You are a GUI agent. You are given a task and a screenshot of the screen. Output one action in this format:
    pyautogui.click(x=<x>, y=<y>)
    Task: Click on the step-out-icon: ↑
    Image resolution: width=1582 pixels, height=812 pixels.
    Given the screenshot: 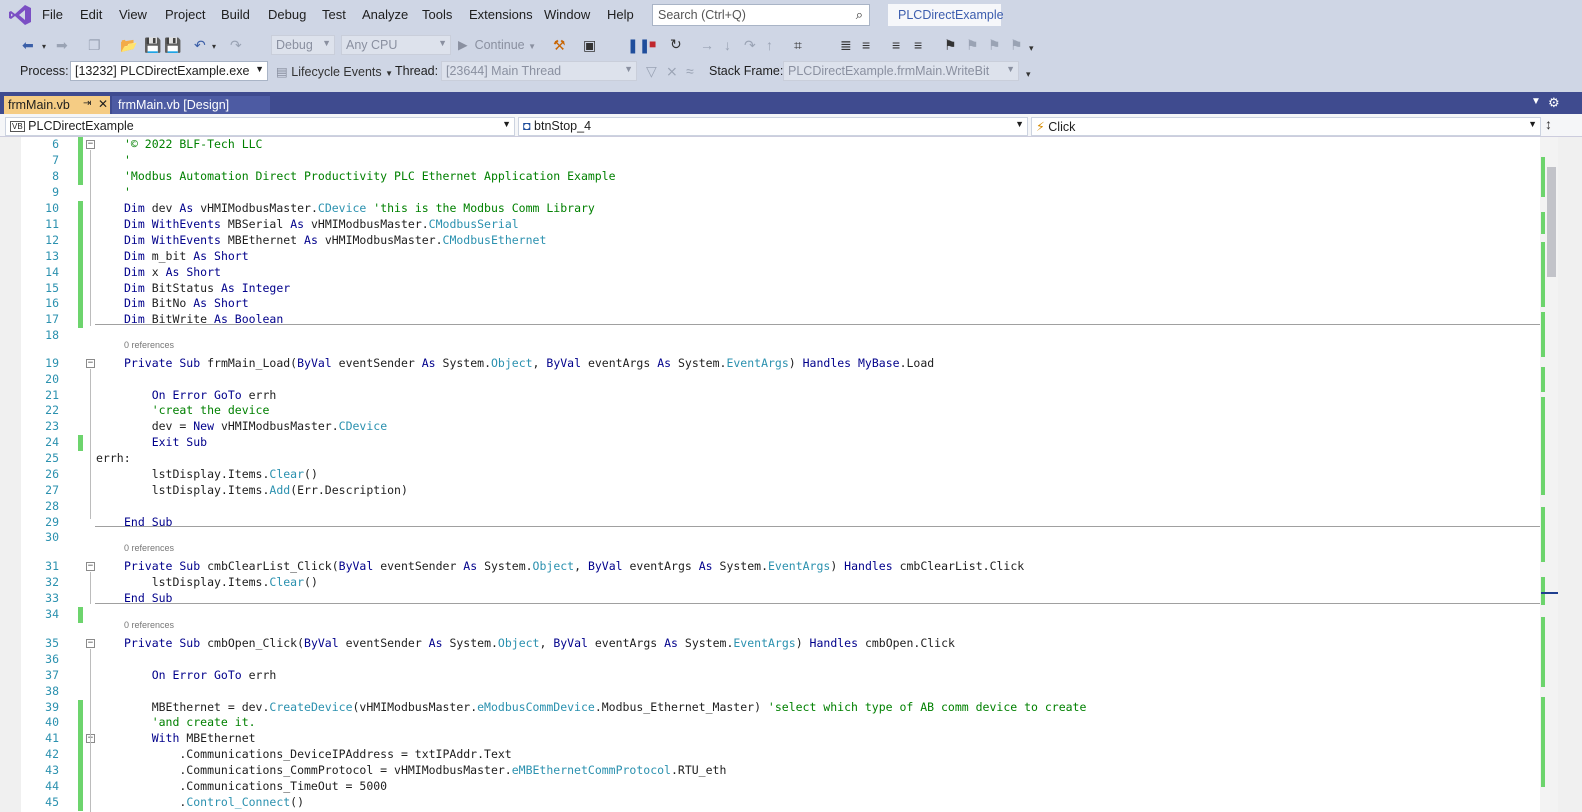 What is the action you would take?
    pyautogui.click(x=769, y=45)
    